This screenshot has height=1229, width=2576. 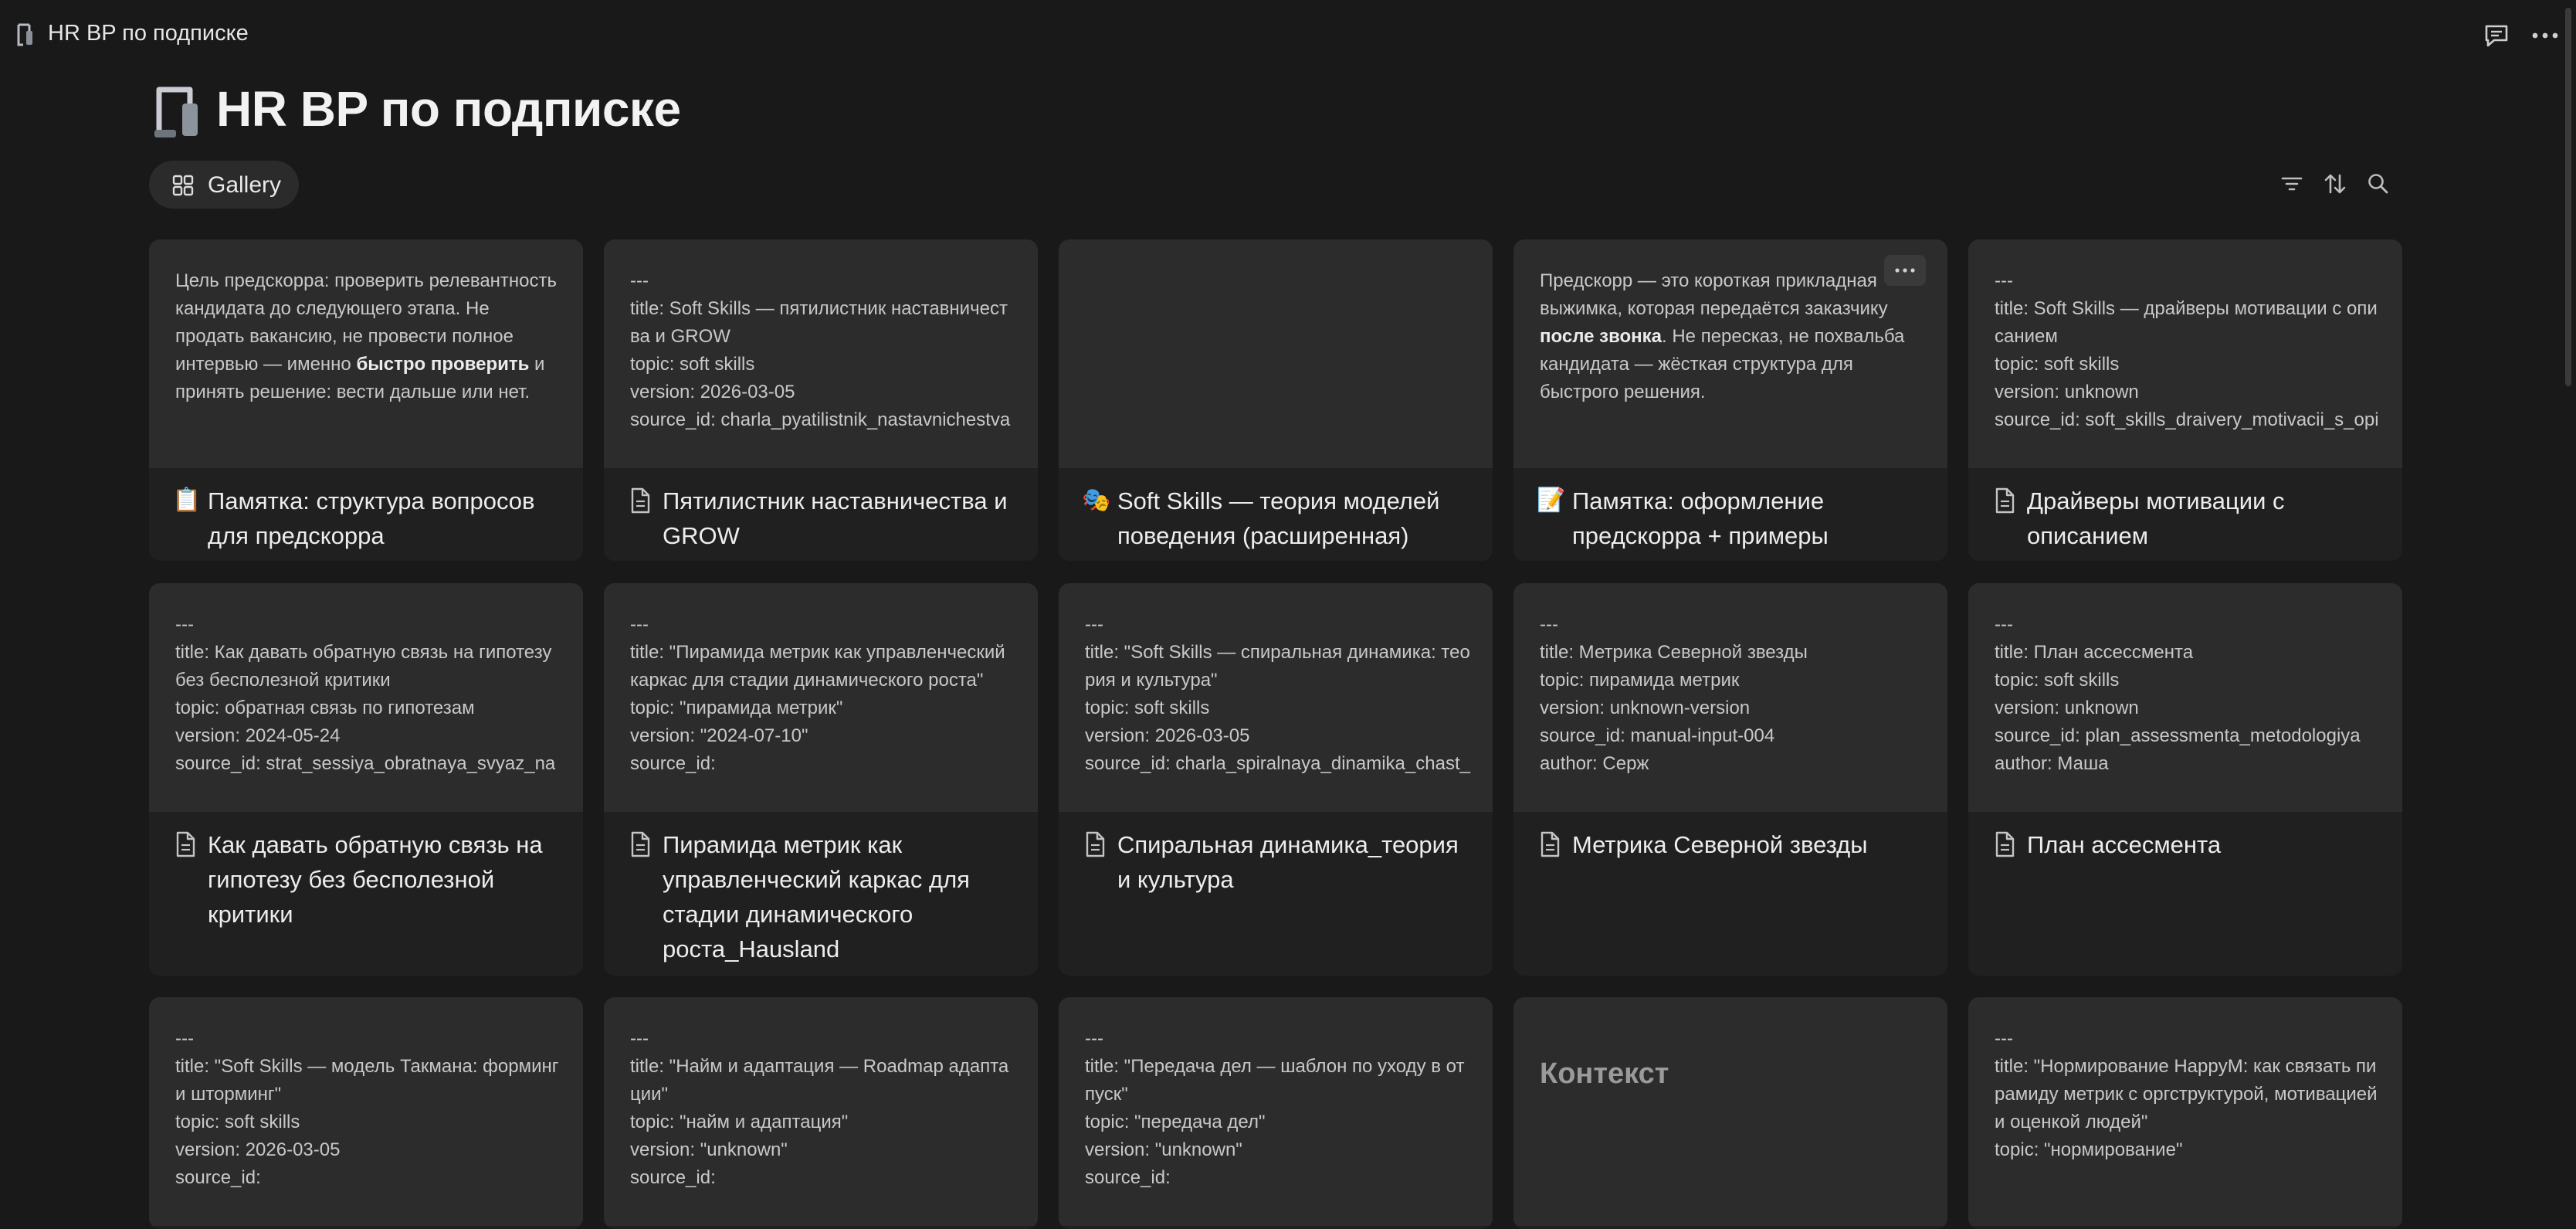 What do you see at coordinates (1604, 1074) in the screenshot?
I see `card-preview-heading: Контекст` at bounding box center [1604, 1074].